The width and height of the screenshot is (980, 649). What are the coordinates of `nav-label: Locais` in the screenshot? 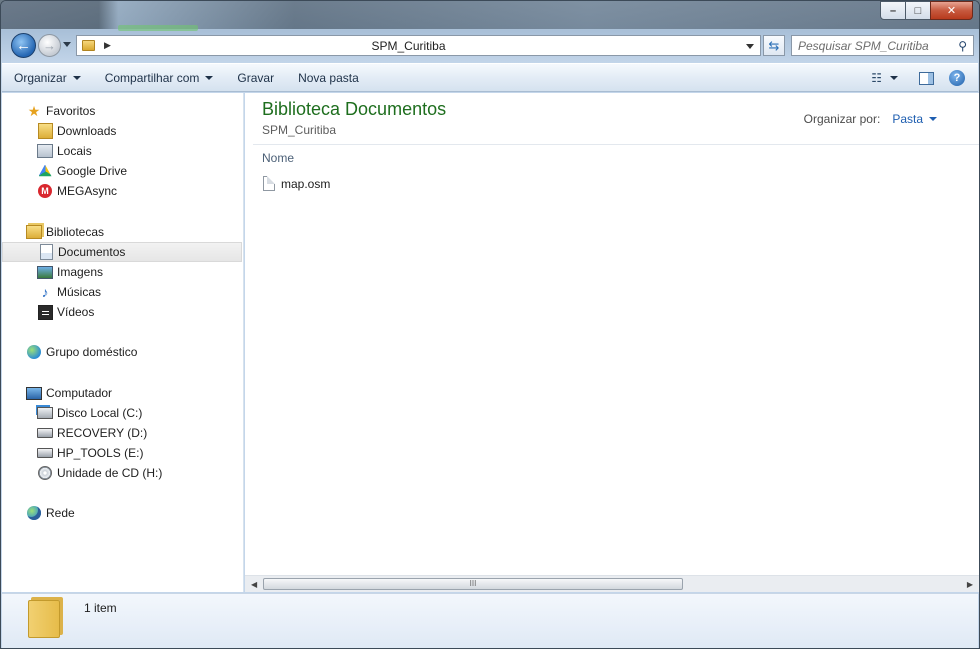 It's located at (74, 151).